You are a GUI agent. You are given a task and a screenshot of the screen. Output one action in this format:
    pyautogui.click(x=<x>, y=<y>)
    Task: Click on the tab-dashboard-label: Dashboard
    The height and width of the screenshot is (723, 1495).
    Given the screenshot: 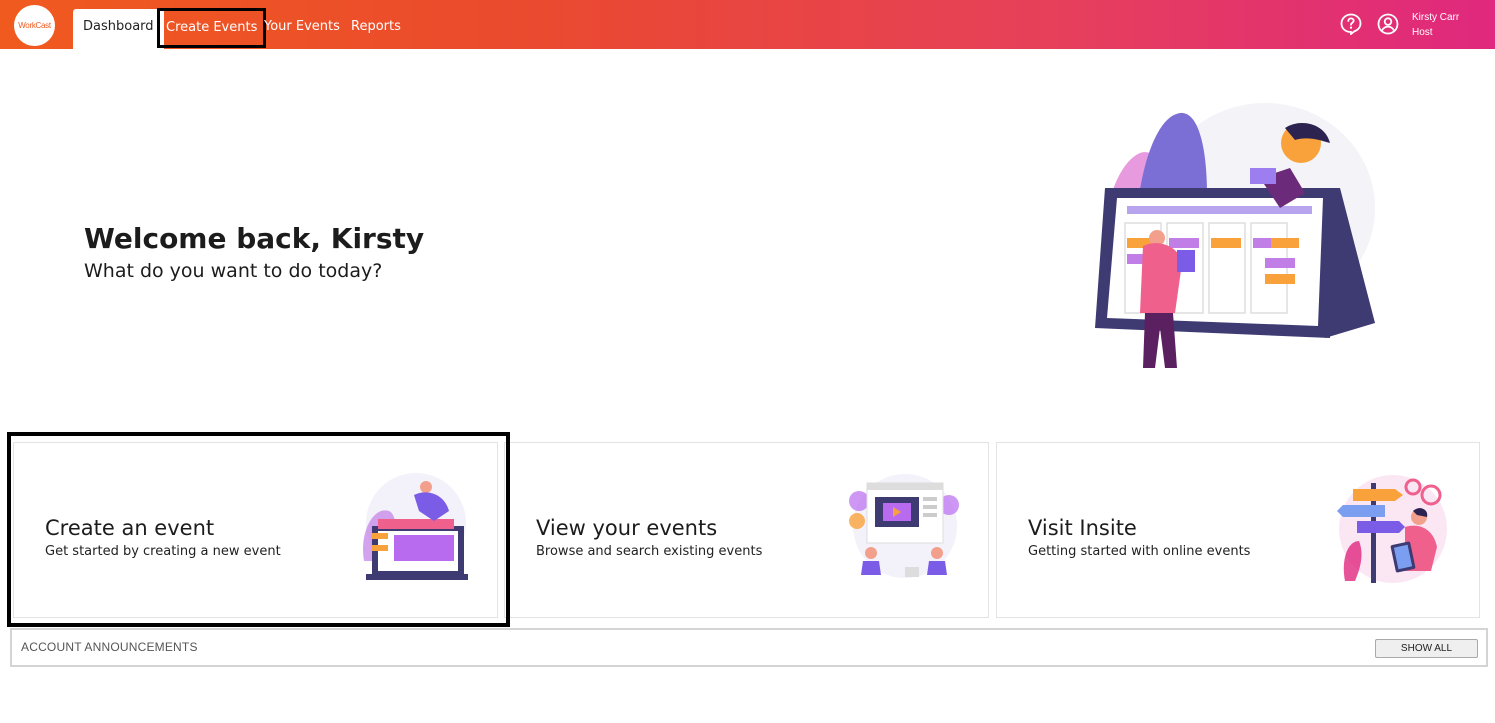 What is the action you would take?
    pyautogui.click(x=118, y=26)
    